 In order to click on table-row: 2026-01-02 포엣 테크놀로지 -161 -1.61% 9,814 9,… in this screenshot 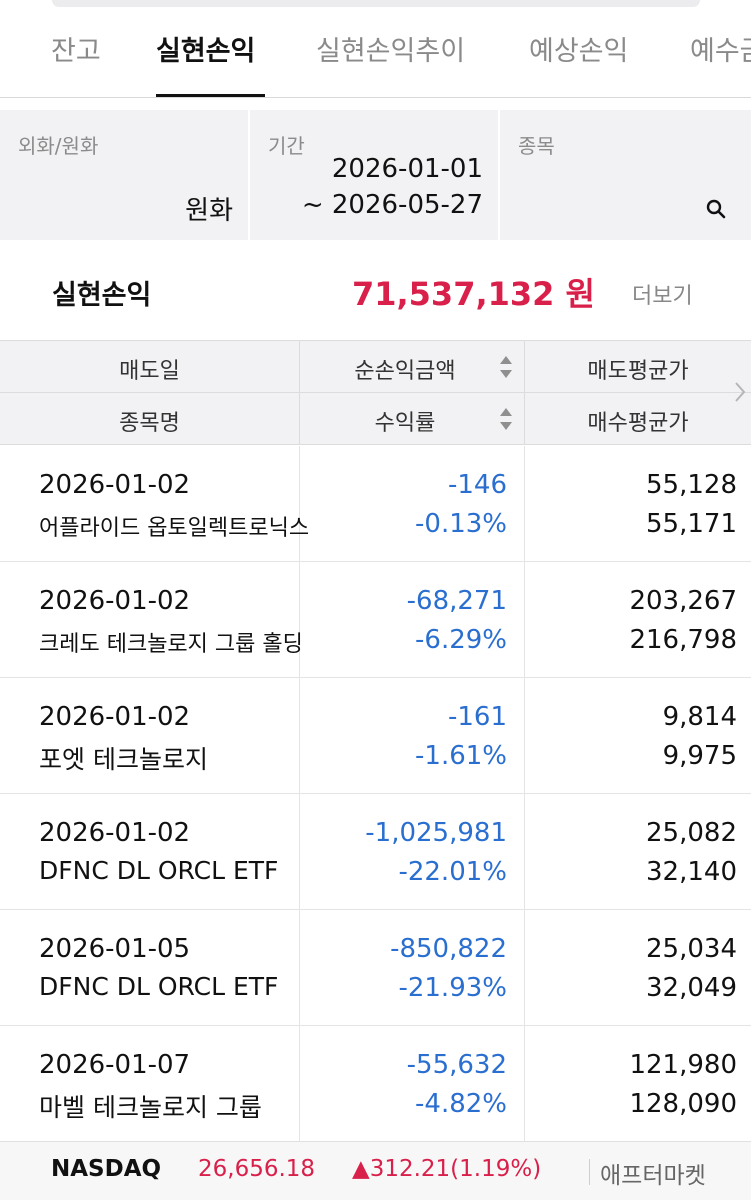, I will do `click(375, 736)`.